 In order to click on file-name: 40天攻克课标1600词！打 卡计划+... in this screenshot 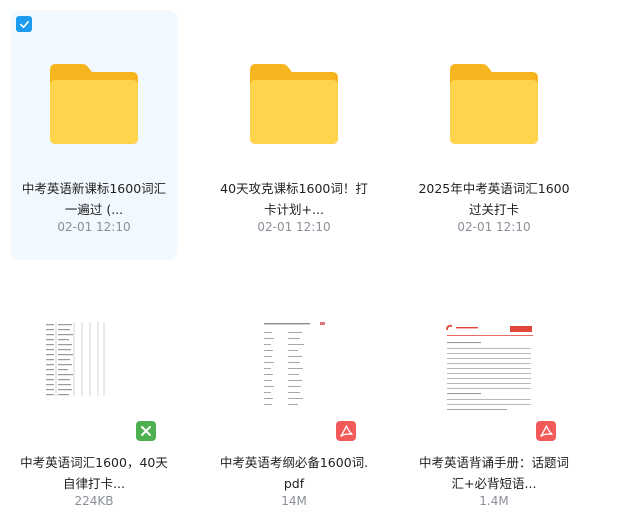, I will do `click(294, 199)`.